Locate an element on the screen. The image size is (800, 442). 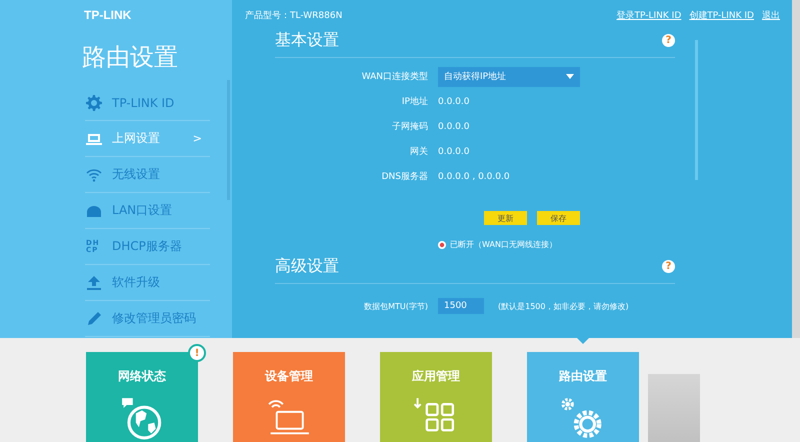
field-label: 数据包MTU(字节) is located at coordinates (395, 306).